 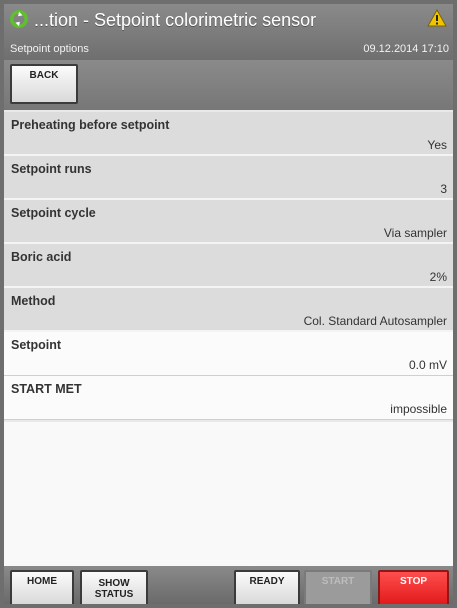 I want to click on list-item-setpoint-runs: Setpoint runs 3, so click(x=228, y=178).